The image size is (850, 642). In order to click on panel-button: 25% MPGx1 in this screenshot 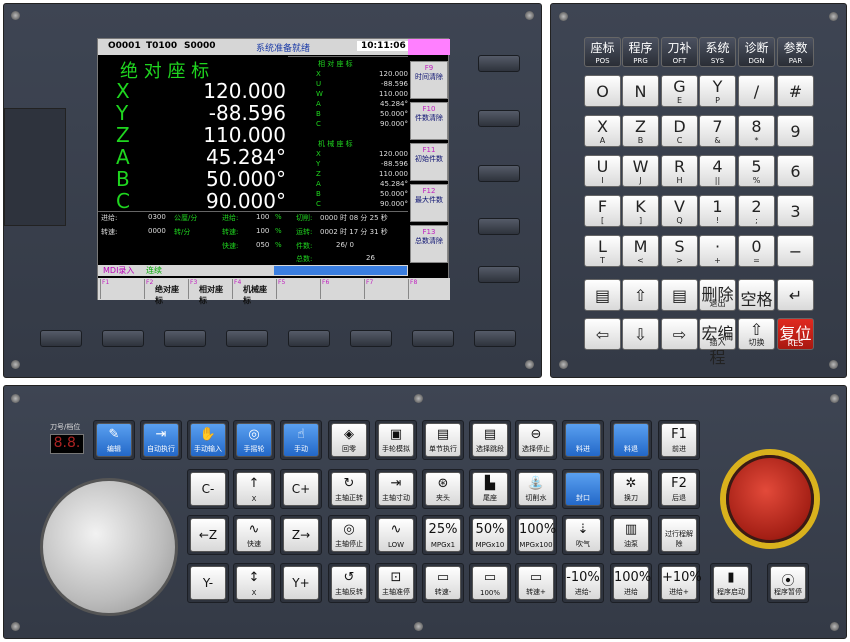, I will do `click(443, 535)`.